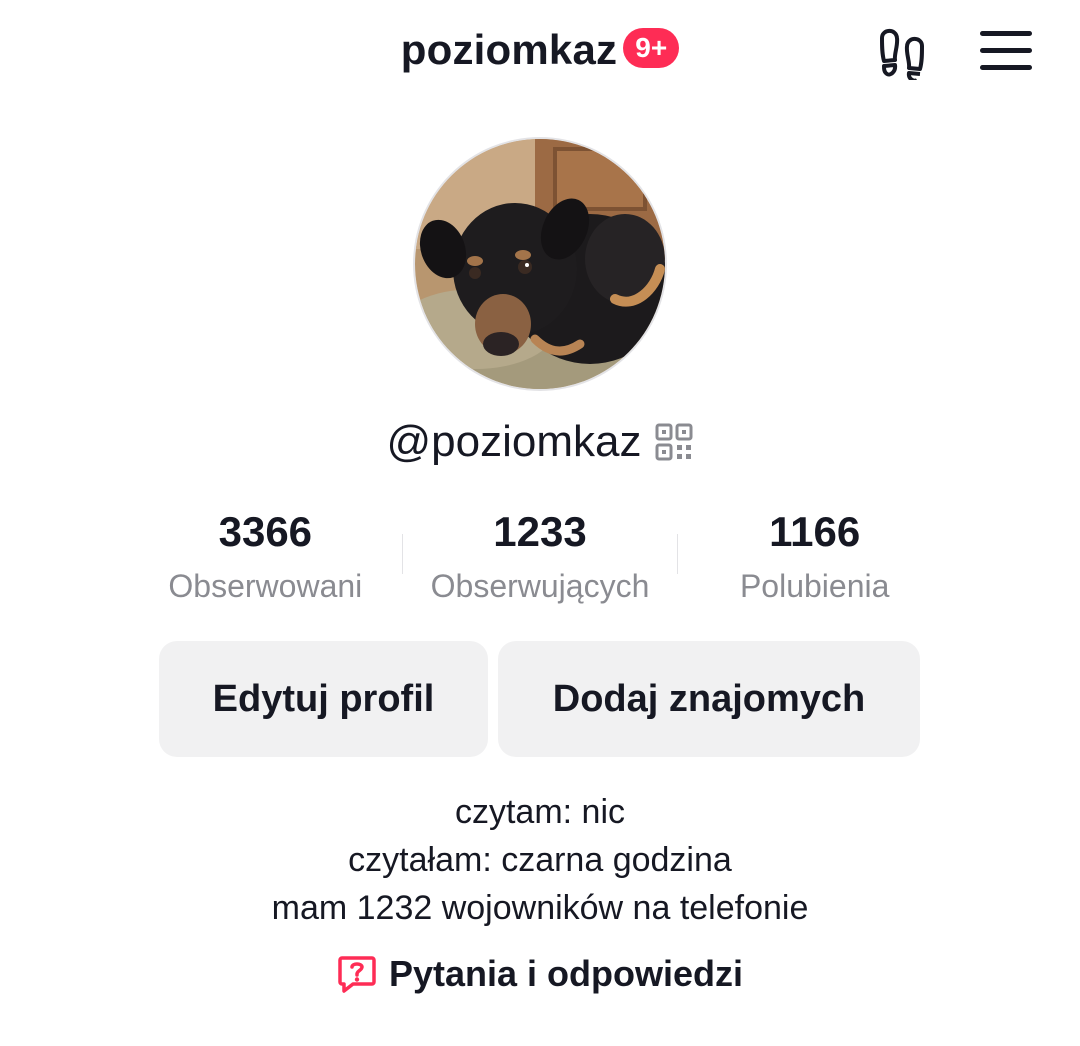  I want to click on bio-line: czytam: nic, so click(540, 812).